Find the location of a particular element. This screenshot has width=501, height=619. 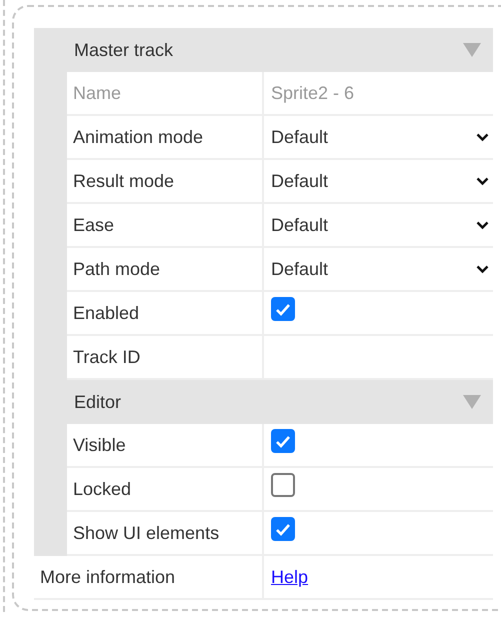

property-label: Path mode is located at coordinates (165, 269).